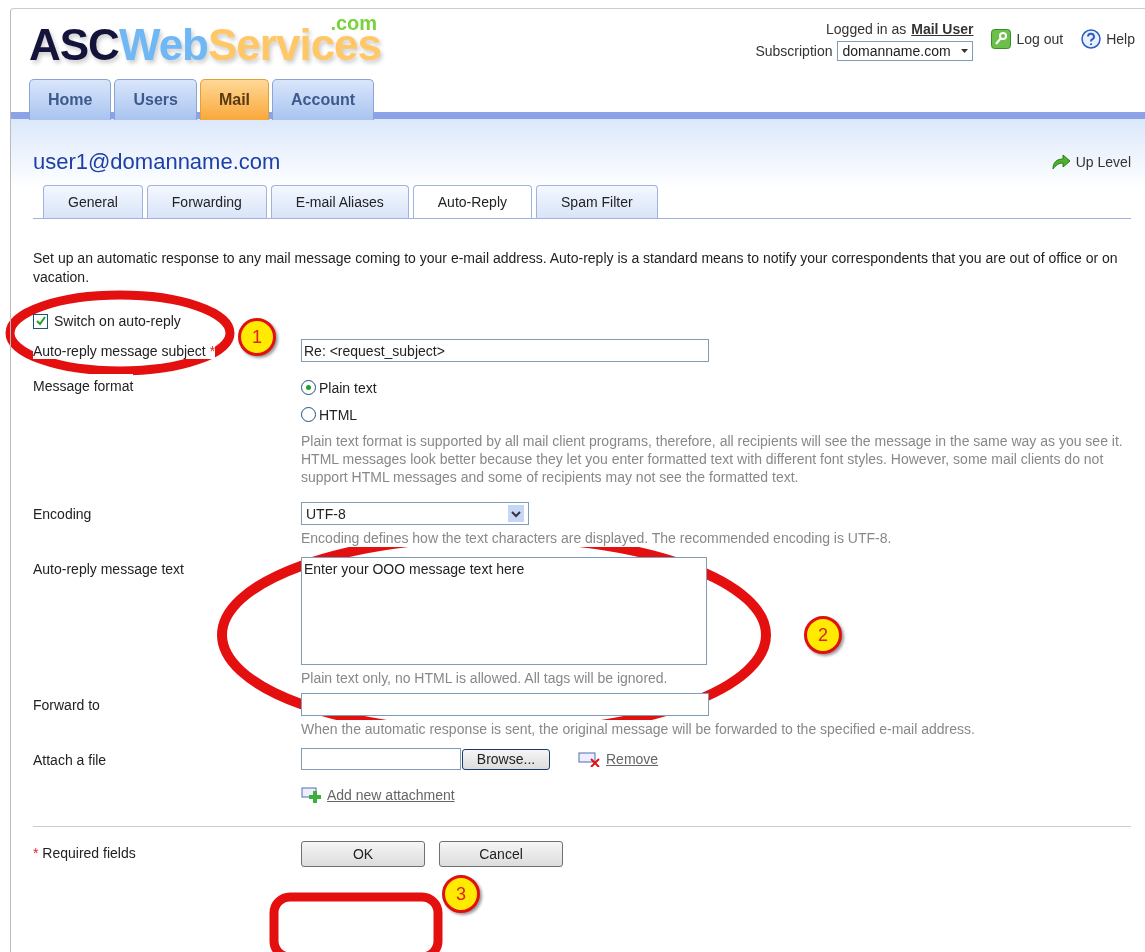 The image size is (1145, 952). Describe the element at coordinates (338, 414) in the screenshot. I see `radio-label: HTML` at that location.